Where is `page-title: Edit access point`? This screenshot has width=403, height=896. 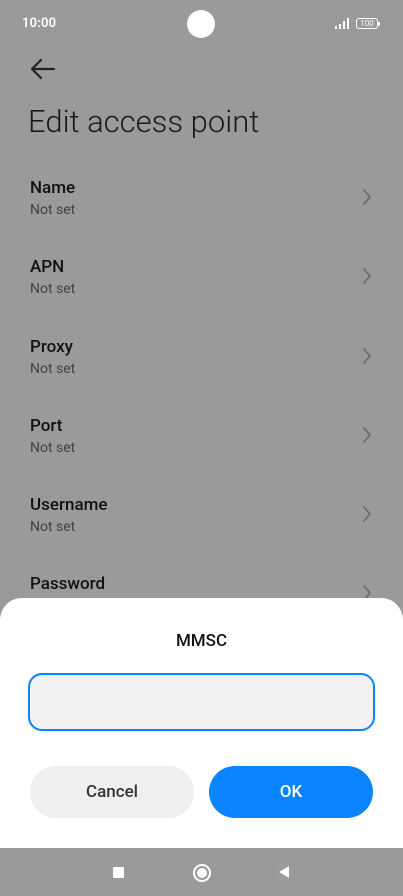
page-title: Edit access point is located at coordinates (144, 121).